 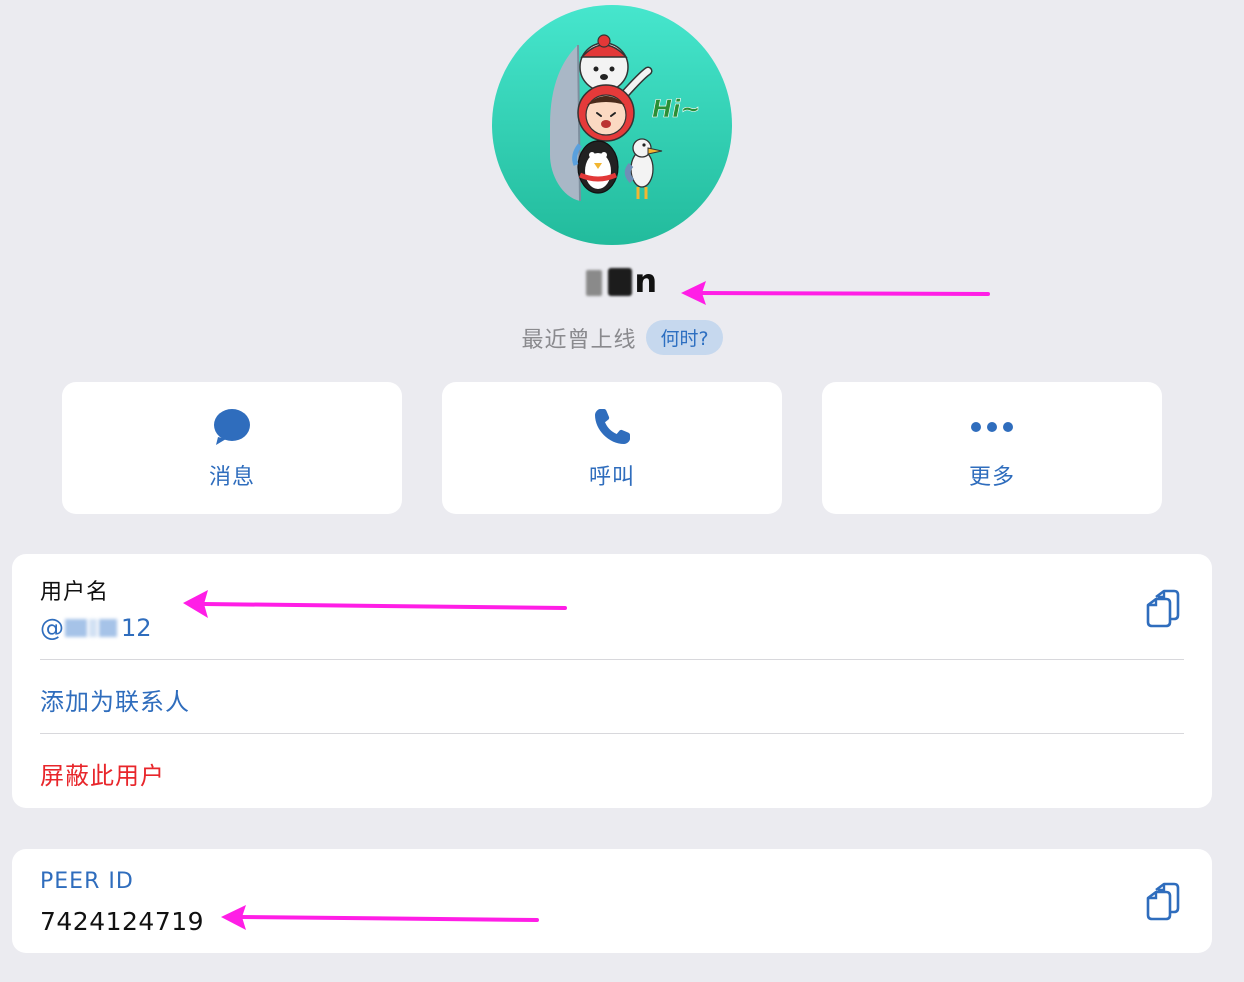 What do you see at coordinates (579, 340) in the screenshot?
I see `presence-status: 最近曾上线` at bounding box center [579, 340].